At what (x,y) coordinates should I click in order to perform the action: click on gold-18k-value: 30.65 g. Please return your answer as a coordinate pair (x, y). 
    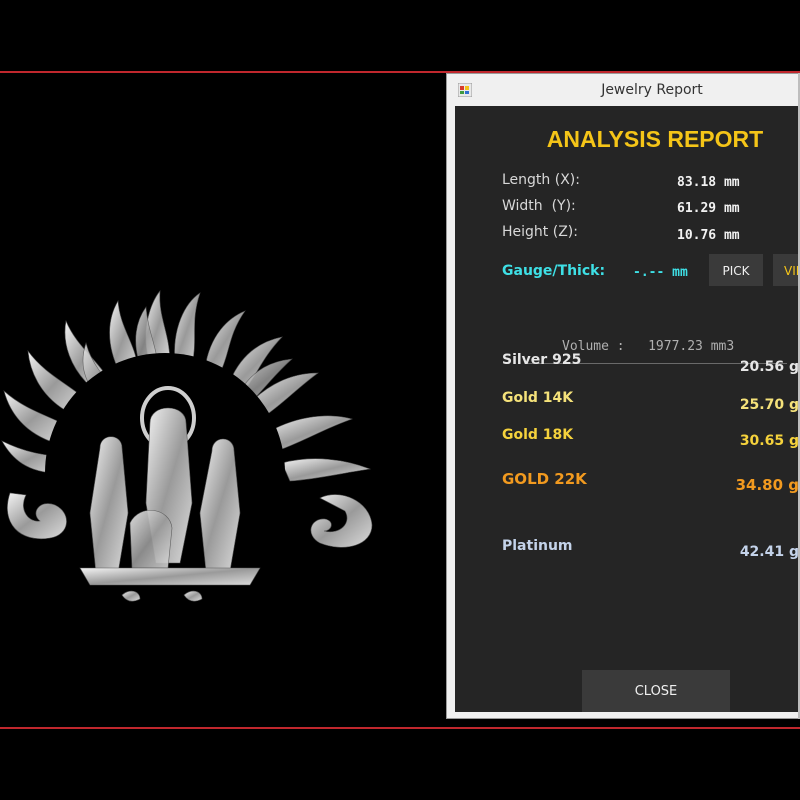
    Looking at the image, I should click on (769, 441).